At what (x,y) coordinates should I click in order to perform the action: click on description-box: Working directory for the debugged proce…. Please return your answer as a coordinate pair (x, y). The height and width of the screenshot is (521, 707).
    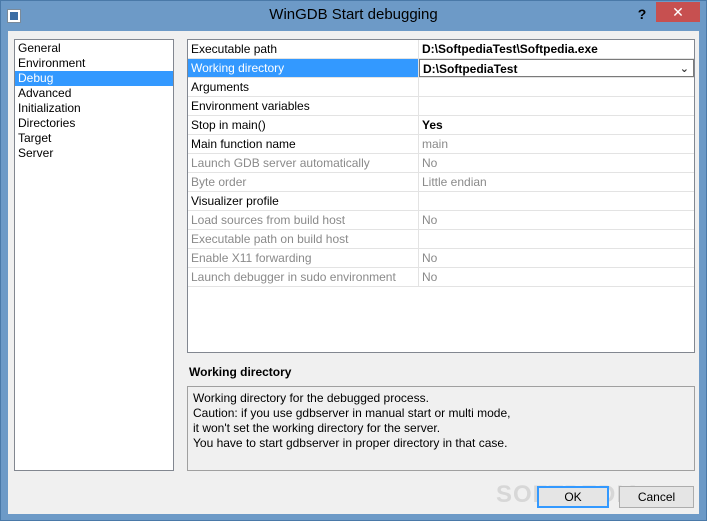
    Looking at the image, I should click on (441, 428).